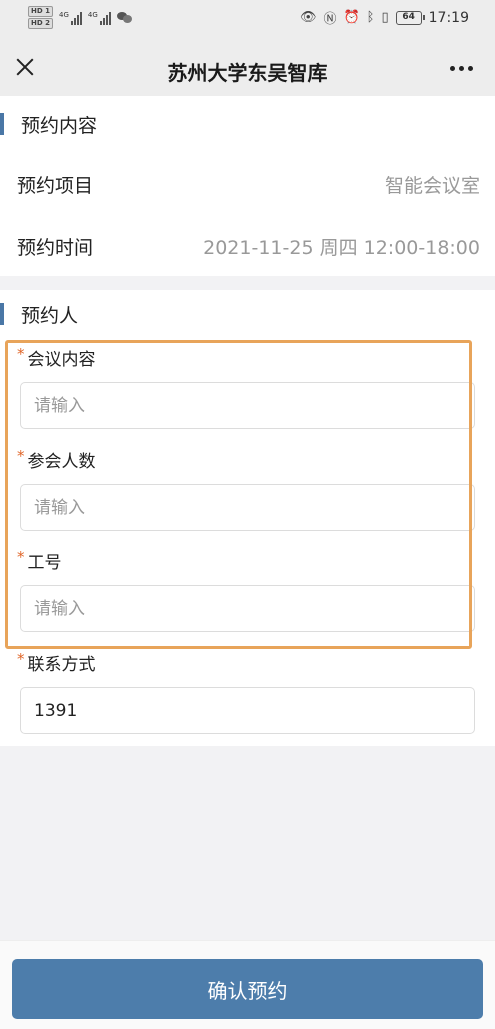 Image resolution: width=495 pixels, height=1029 pixels. I want to click on sim-indicator: HD 1 HD 2, so click(40, 17).